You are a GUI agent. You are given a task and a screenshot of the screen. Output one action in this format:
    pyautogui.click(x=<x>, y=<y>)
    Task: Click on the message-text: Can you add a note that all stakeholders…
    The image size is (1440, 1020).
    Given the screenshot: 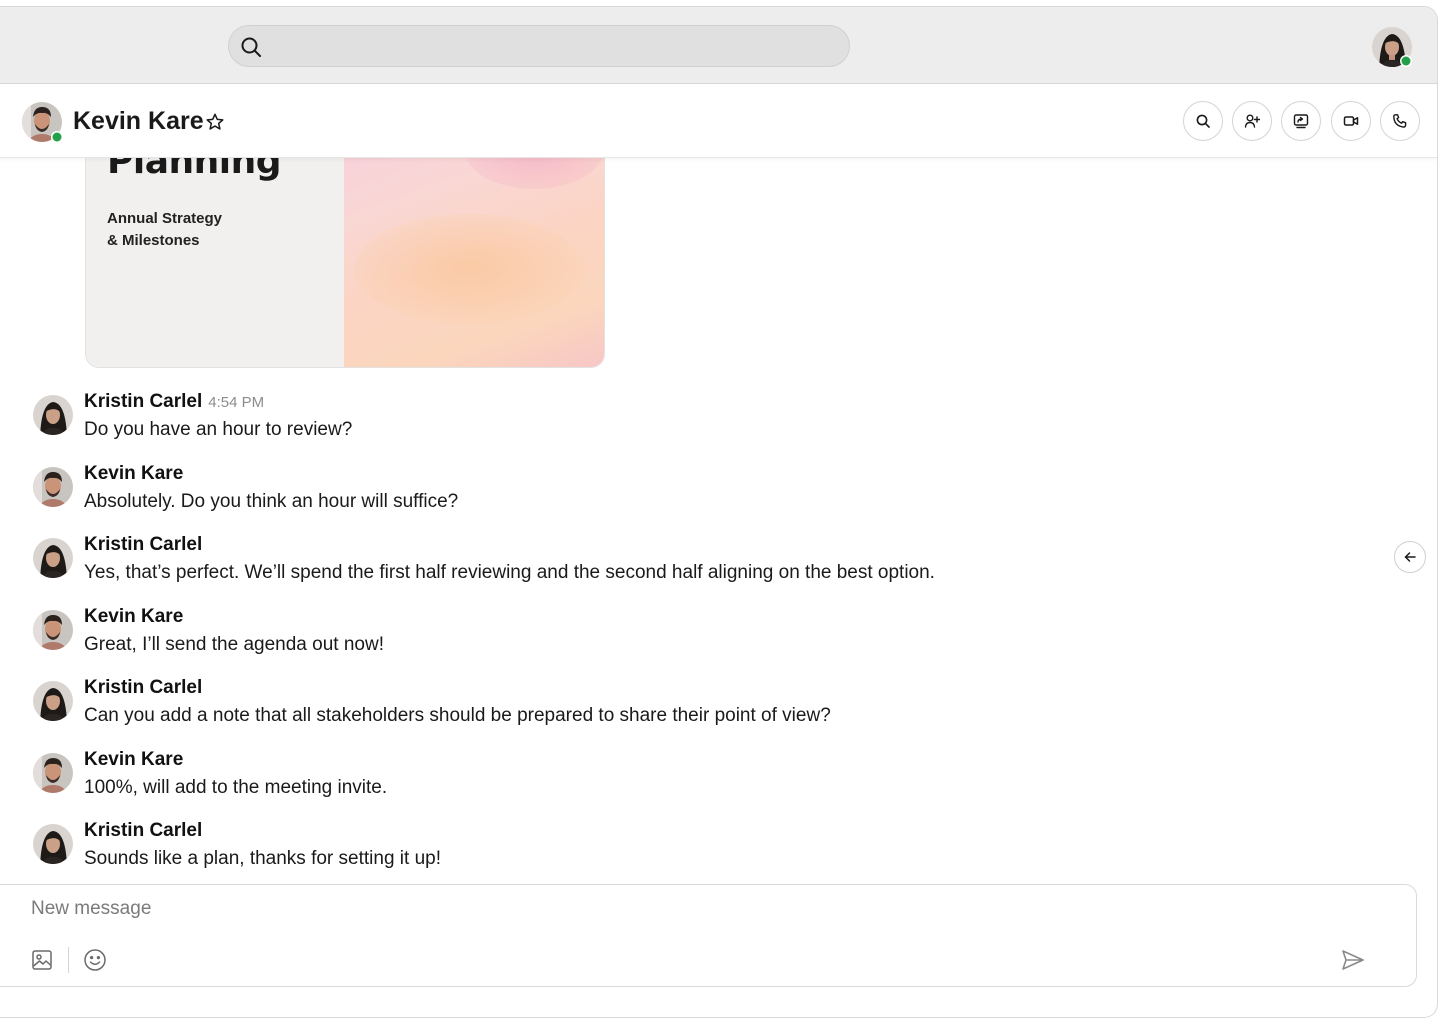 What is the action you would take?
    pyautogui.click(x=457, y=715)
    